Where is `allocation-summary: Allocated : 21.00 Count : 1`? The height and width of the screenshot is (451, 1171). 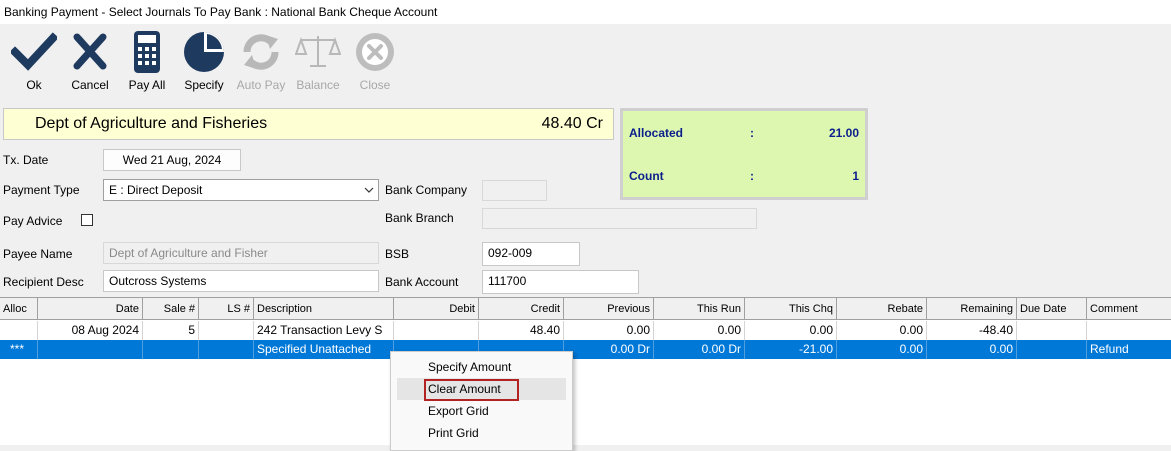
allocation-summary: Allocated : 21.00 Count : 1 is located at coordinates (744, 154).